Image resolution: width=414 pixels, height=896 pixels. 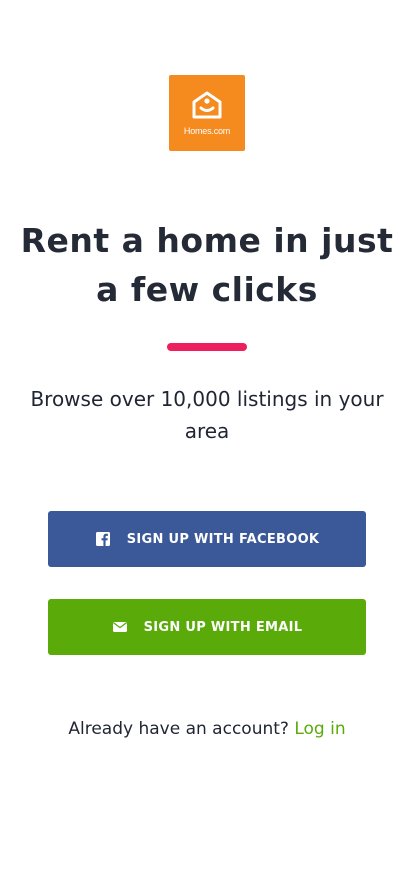 I want to click on signup-email-label: SIGN UP WITH EMAIL, so click(x=223, y=627).